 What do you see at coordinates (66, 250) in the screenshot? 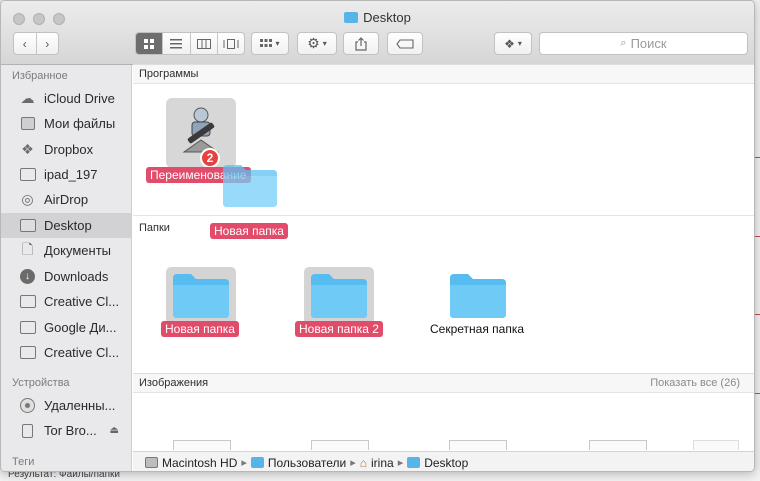
I see `sidebar-item-documents: 🗋 Документы` at bounding box center [66, 250].